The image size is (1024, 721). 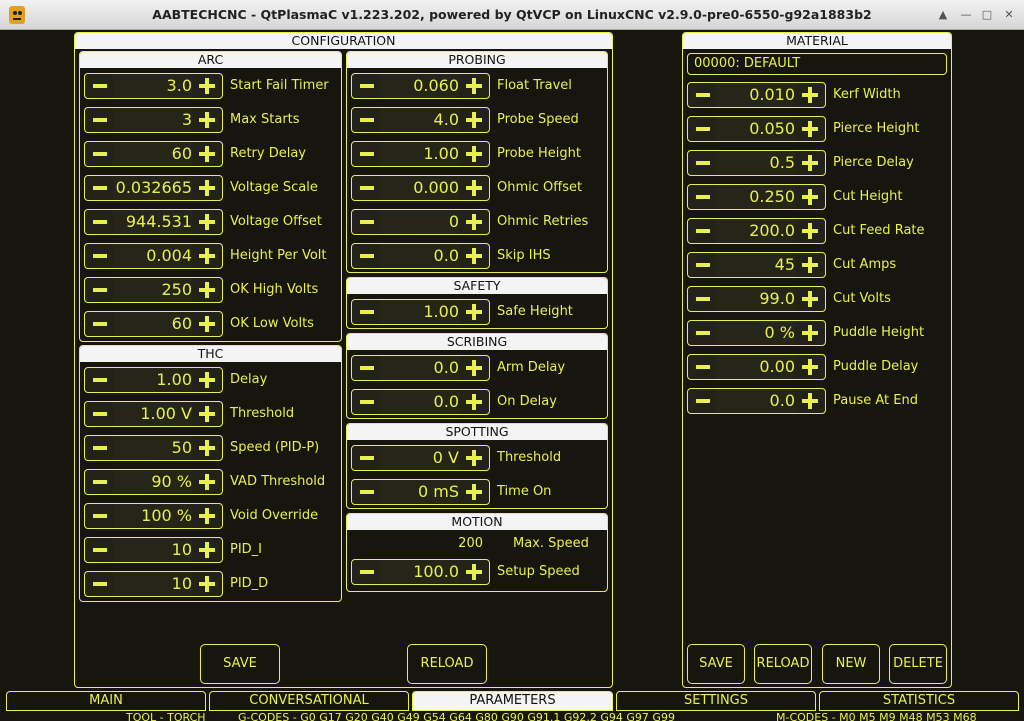 I want to click on spinbox-value: 0.004, so click(x=152, y=256).